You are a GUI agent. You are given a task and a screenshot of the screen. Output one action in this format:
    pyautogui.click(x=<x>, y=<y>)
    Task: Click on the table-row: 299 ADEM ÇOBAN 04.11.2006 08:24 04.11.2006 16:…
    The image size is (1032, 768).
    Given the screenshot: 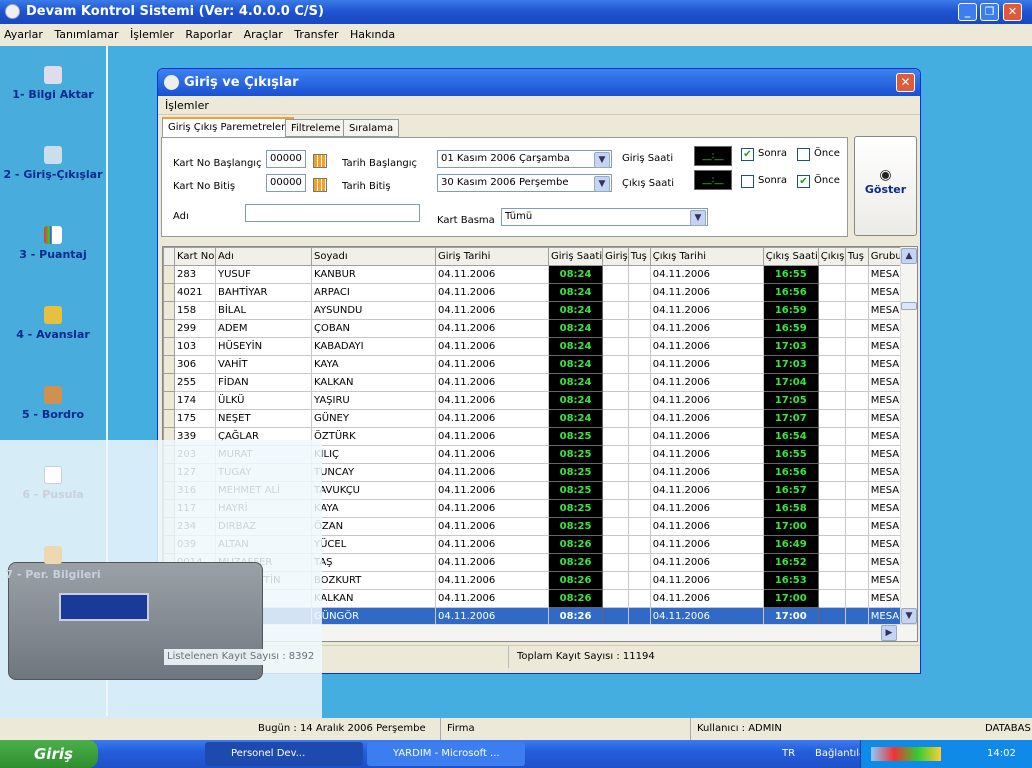 What is the action you would take?
    pyautogui.click(x=533, y=328)
    